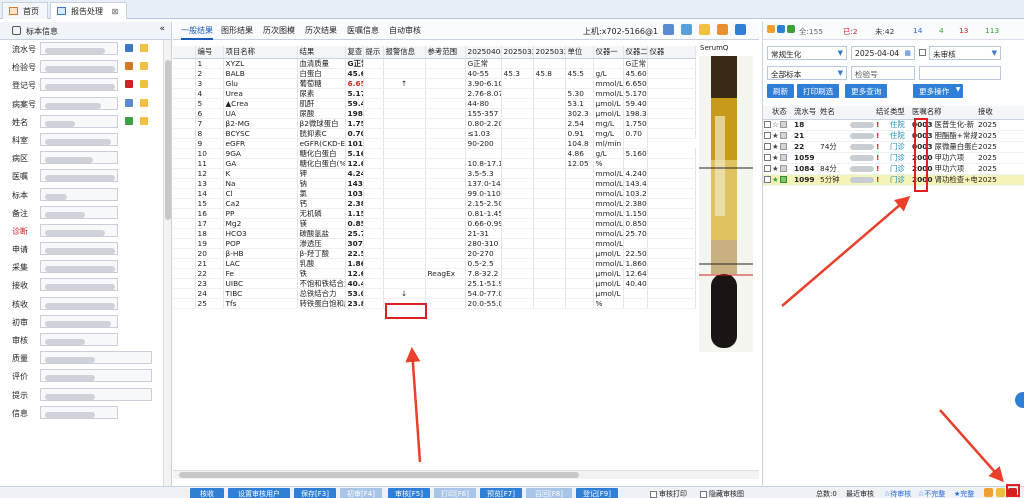 This screenshot has width=1024, height=498. Describe the element at coordinates (434, 183) in the screenshot. I see `result-row: 13Na钠143.4 137.0-147.0 mmol/L143.40` at that location.